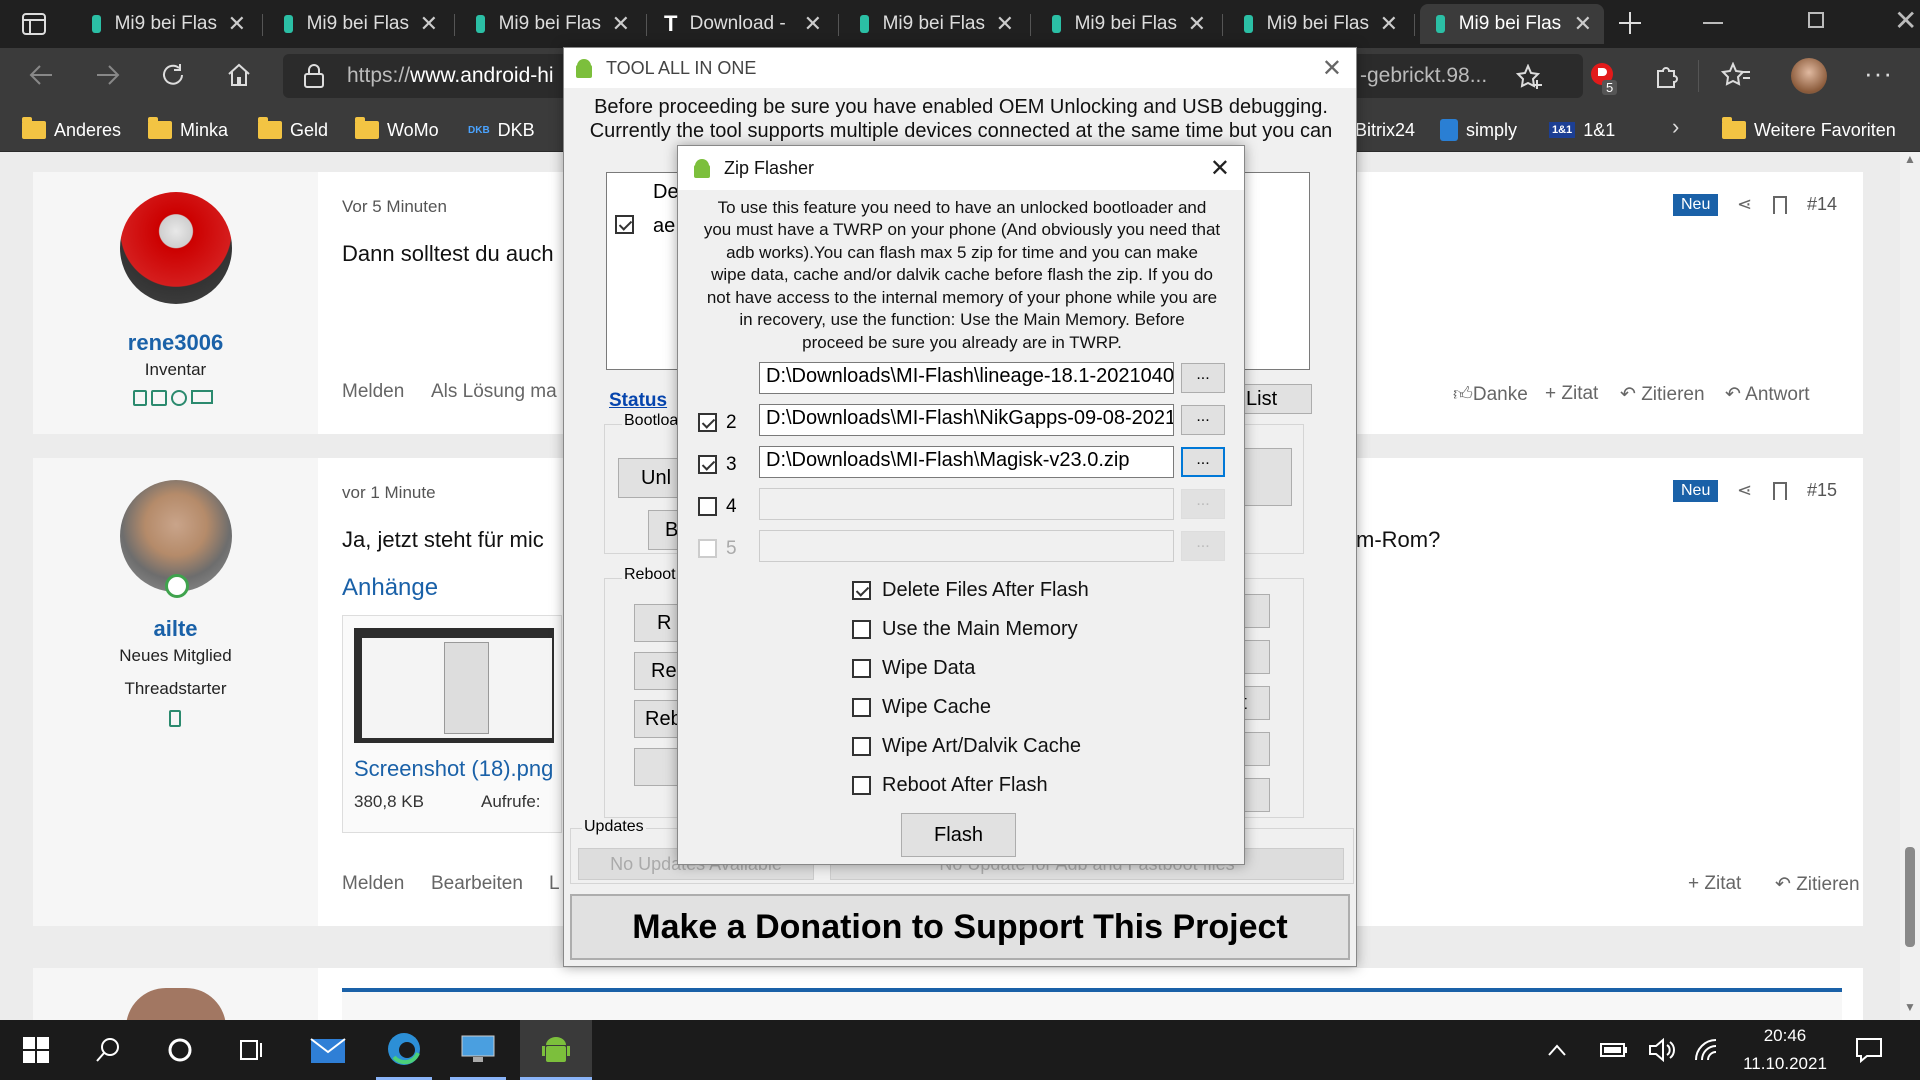 This screenshot has height=1080, width=1920. Describe the element at coordinates (743, 24) in the screenshot. I see `tab-4: T Download - ✕` at that location.